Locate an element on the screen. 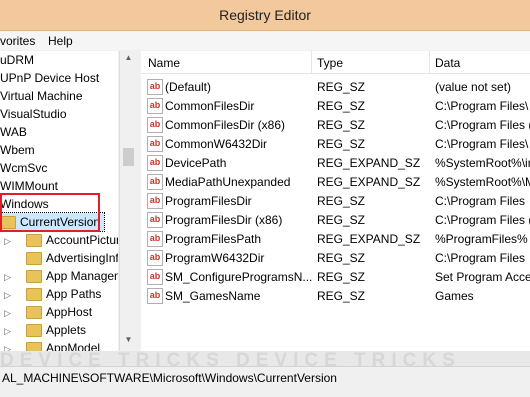 The width and height of the screenshot is (530, 397). table-row: ab ProgramFilesDir REG_SZ C:\Program Files is located at coordinates (335, 200).